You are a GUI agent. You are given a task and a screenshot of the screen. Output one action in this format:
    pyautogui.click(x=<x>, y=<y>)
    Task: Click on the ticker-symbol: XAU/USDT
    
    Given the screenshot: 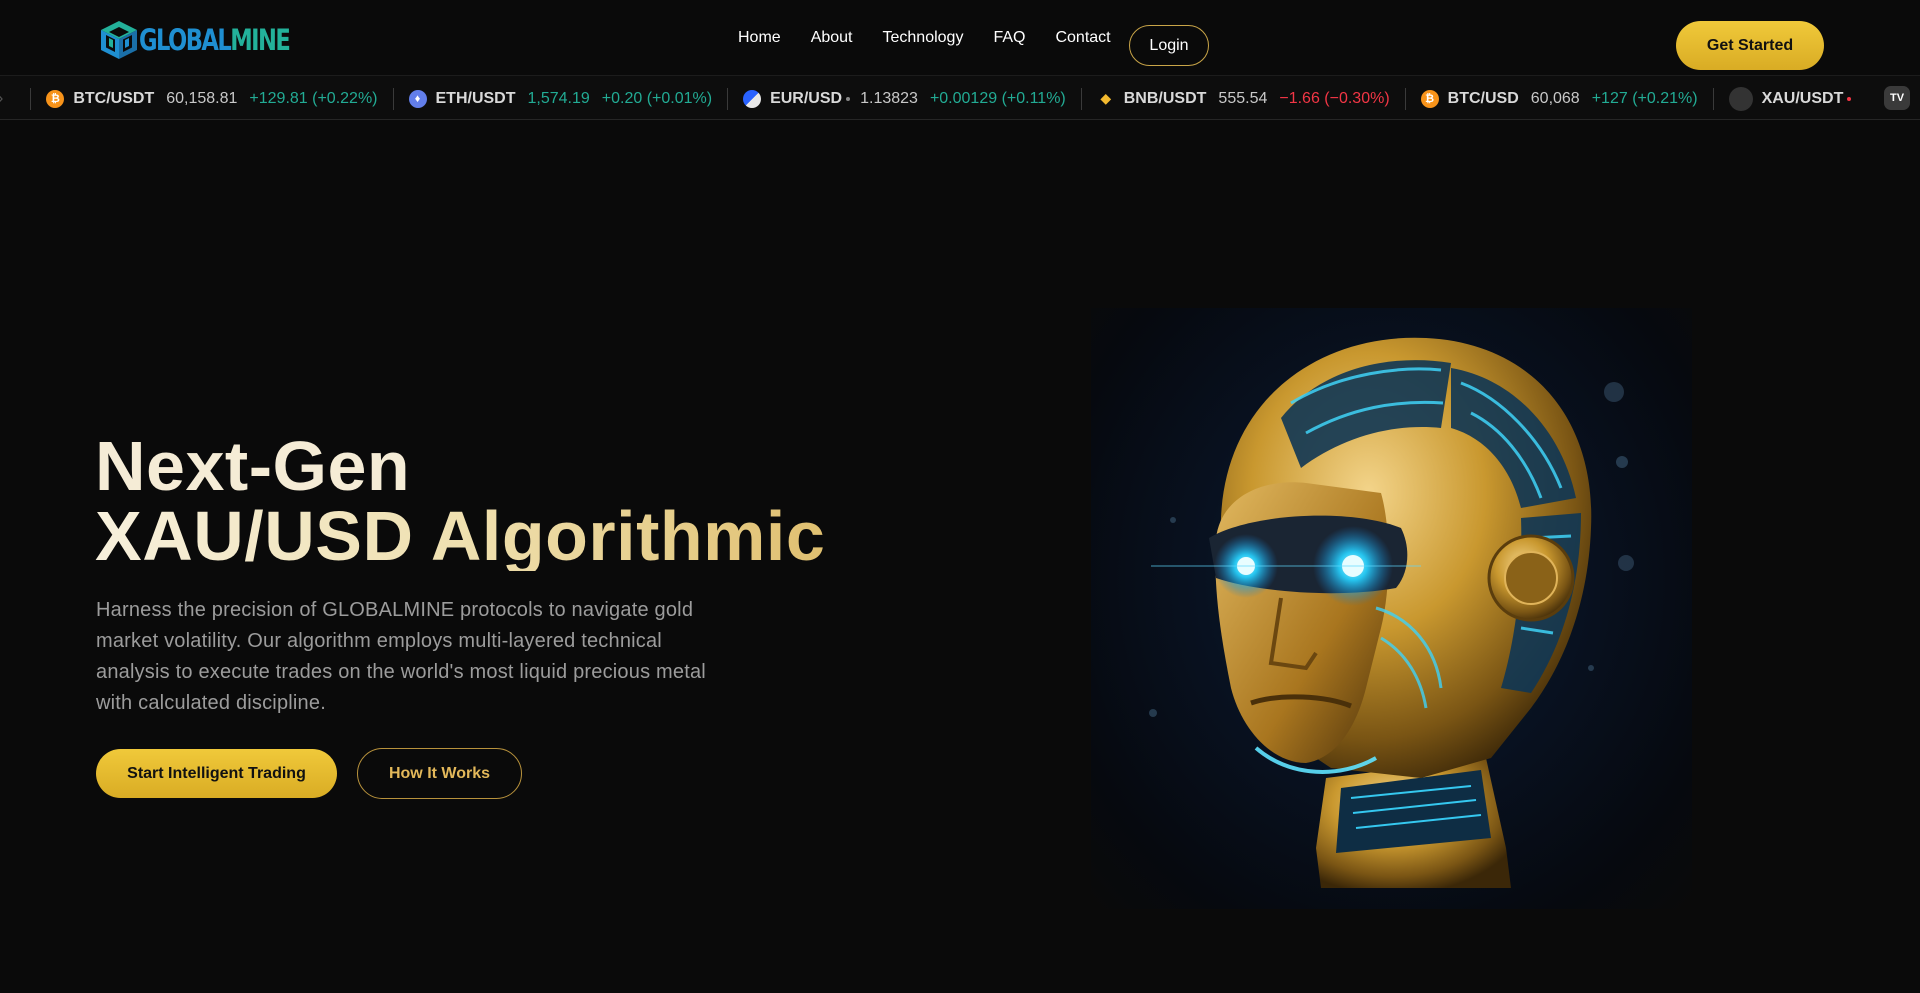 What is the action you would take?
    pyautogui.click(x=1802, y=98)
    